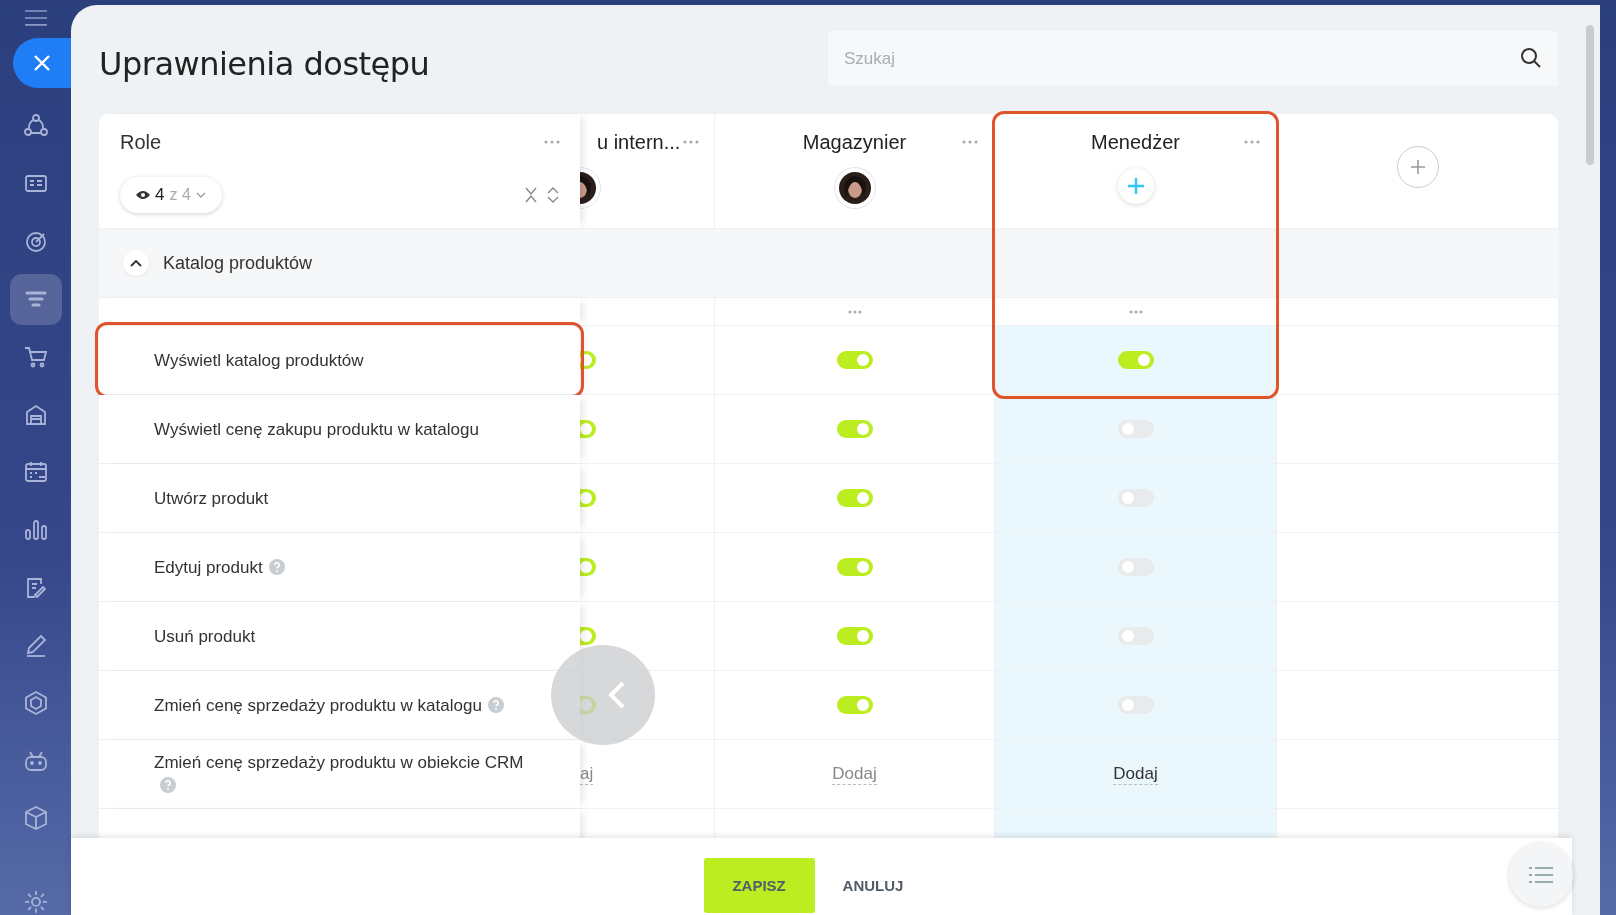  What do you see at coordinates (531, 195) in the screenshot?
I see `collapse-icon` at bounding box center [531, 195].